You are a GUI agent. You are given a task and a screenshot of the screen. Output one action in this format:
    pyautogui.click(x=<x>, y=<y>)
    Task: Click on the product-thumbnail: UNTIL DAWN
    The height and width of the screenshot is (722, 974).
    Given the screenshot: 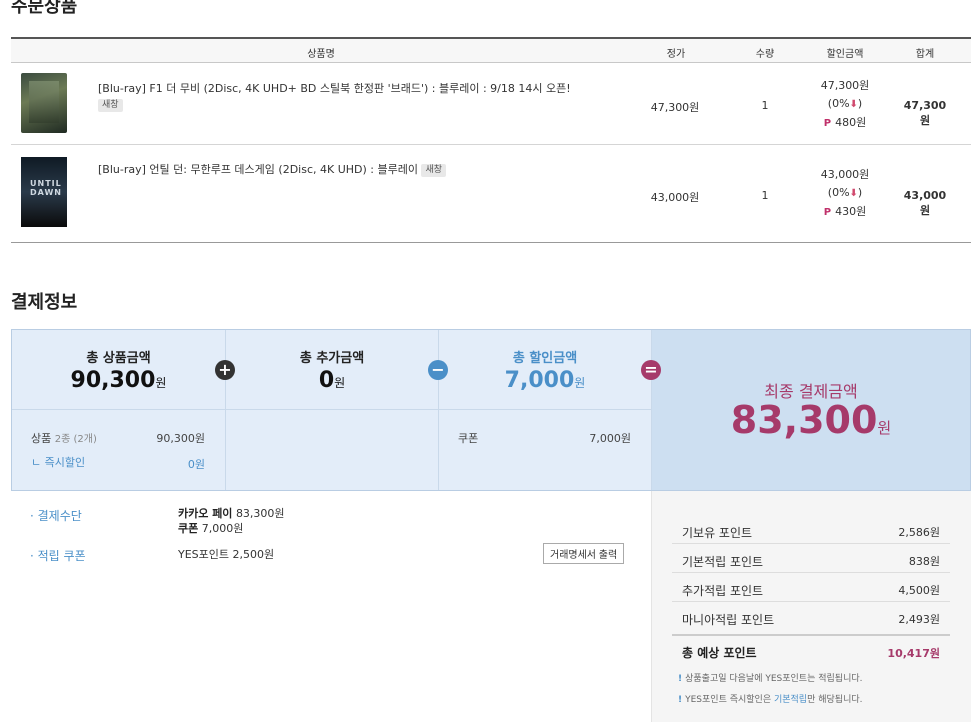 What is the action you would take?
    pyautogui.click(x=44, y=192)
    